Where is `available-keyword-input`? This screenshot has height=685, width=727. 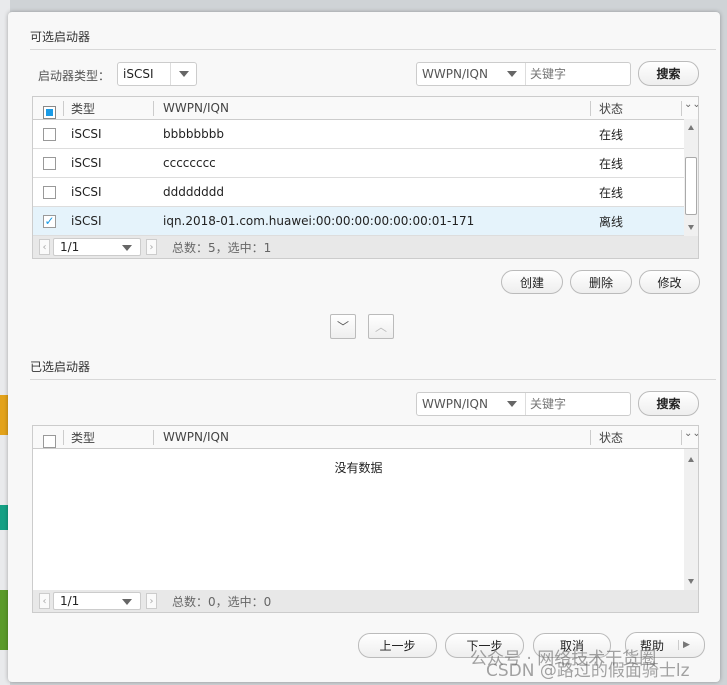
available-keyword-input is located at coordinates (580, 74).